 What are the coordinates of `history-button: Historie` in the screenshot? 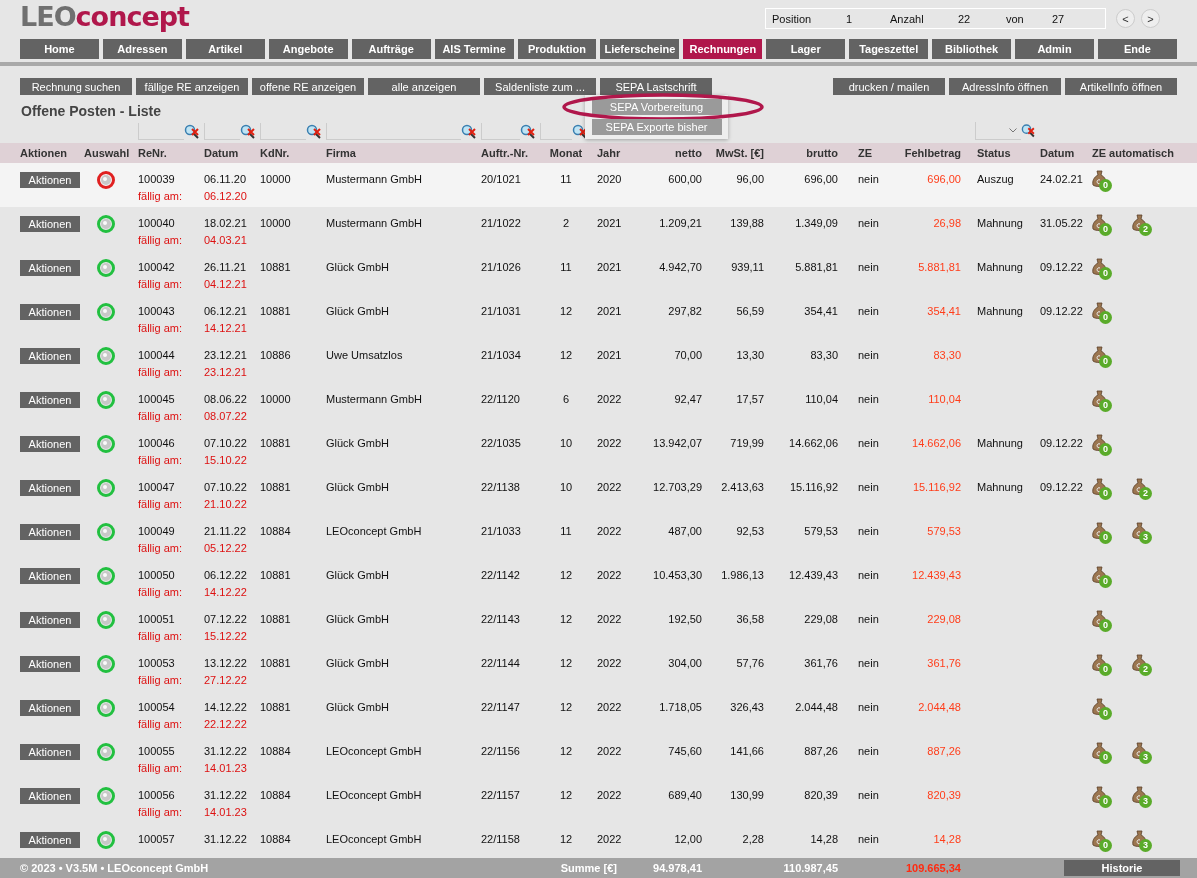 It's located at (1122, 868).